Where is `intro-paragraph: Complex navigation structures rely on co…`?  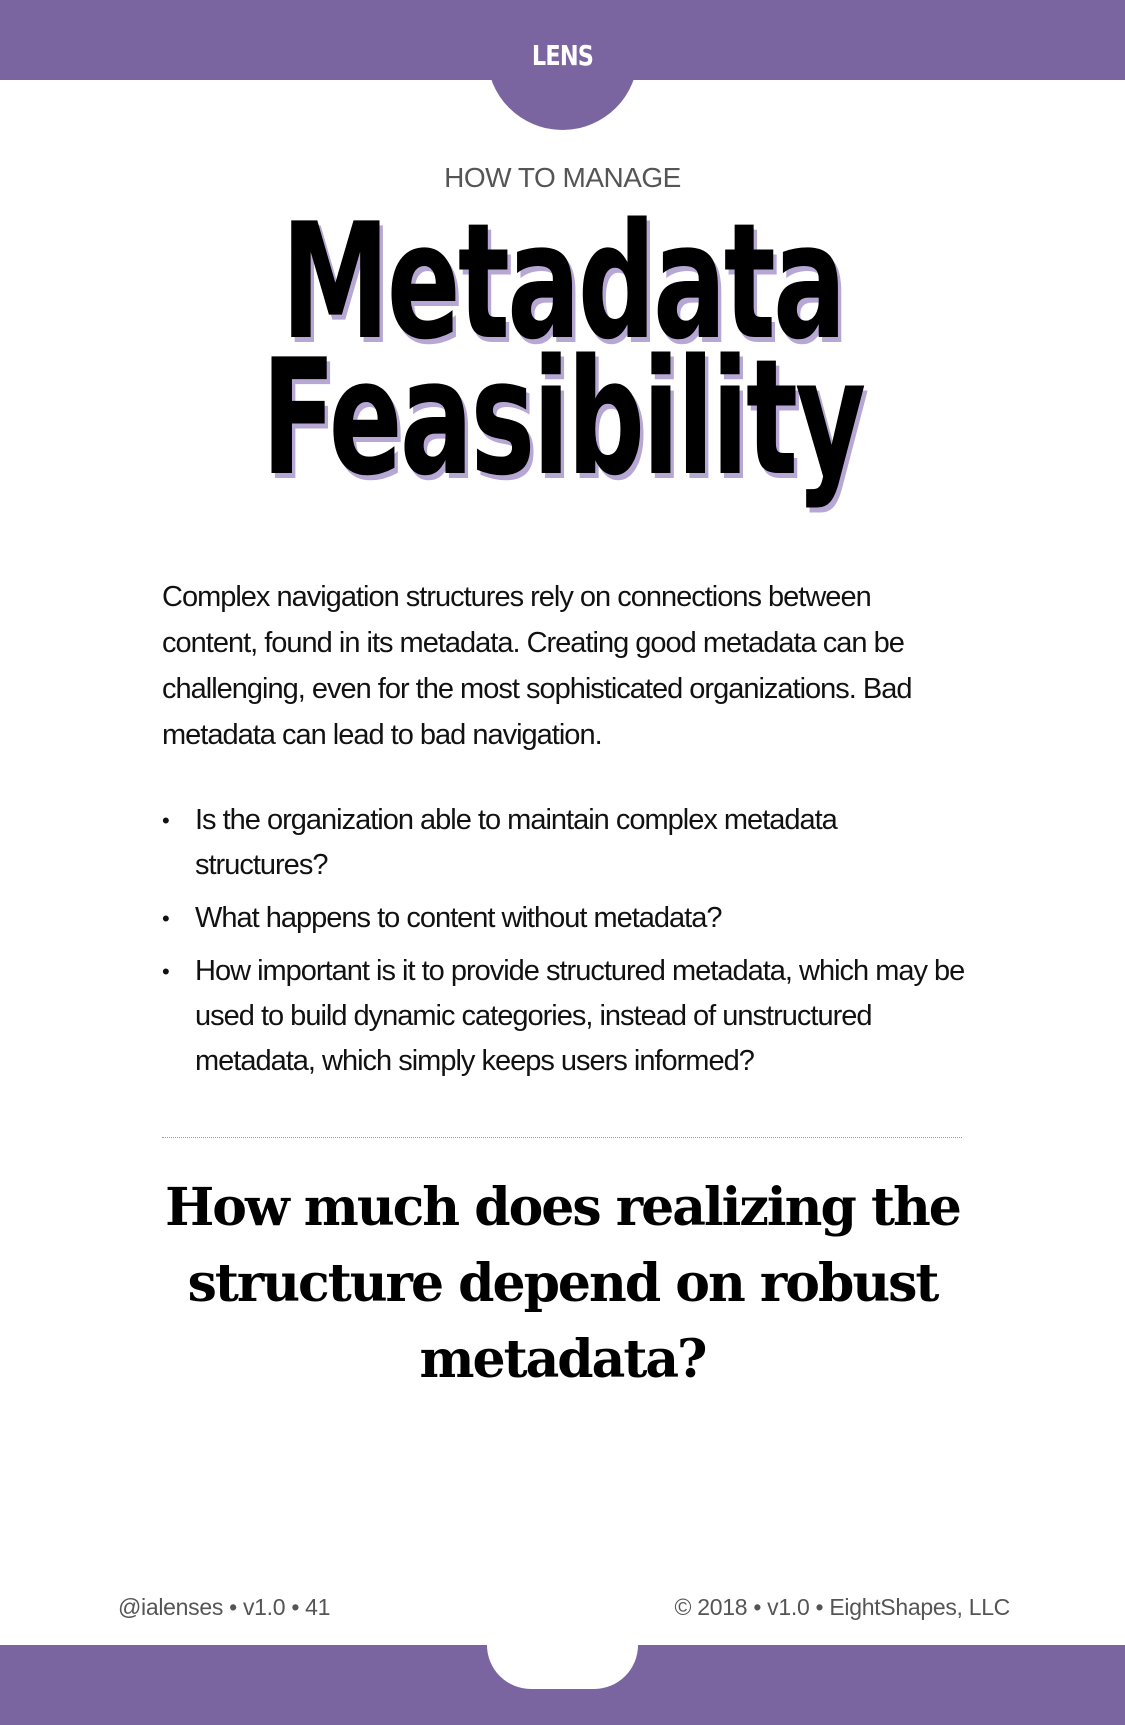 intro-paragraph: Complex navigation structures rely on co… is located at coordinates (537, 666).